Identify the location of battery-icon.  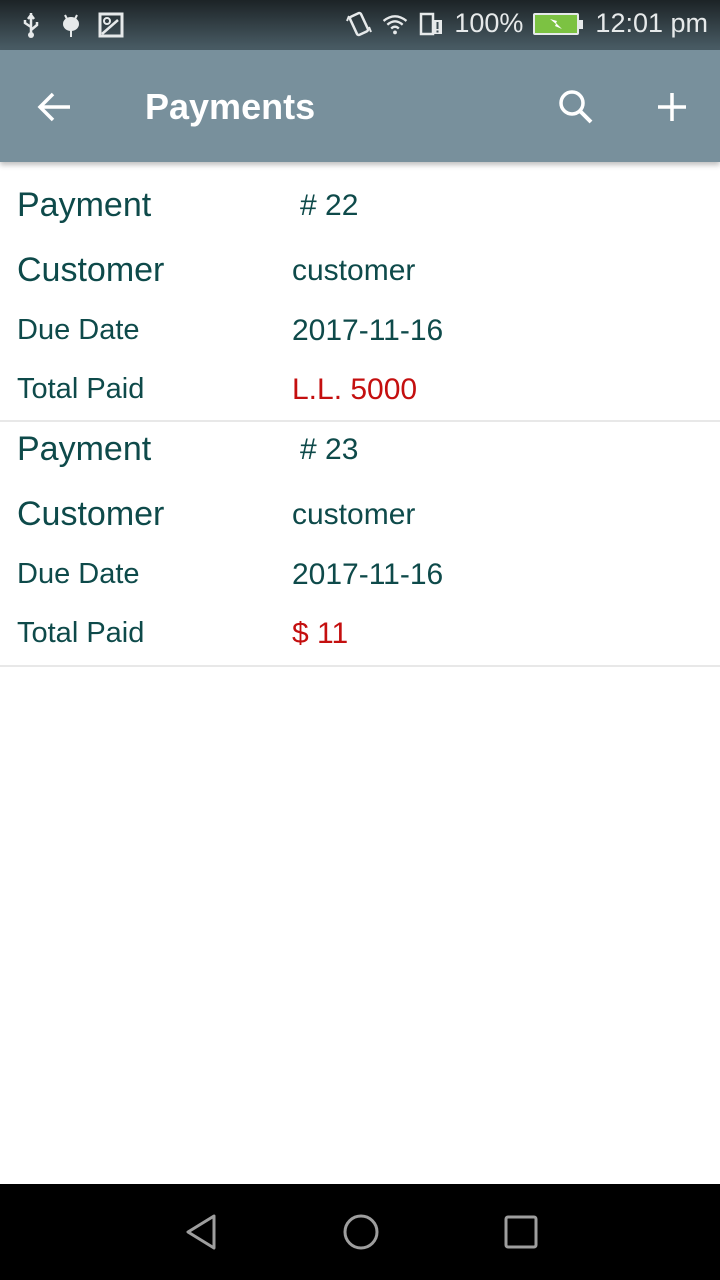
(558, 23).